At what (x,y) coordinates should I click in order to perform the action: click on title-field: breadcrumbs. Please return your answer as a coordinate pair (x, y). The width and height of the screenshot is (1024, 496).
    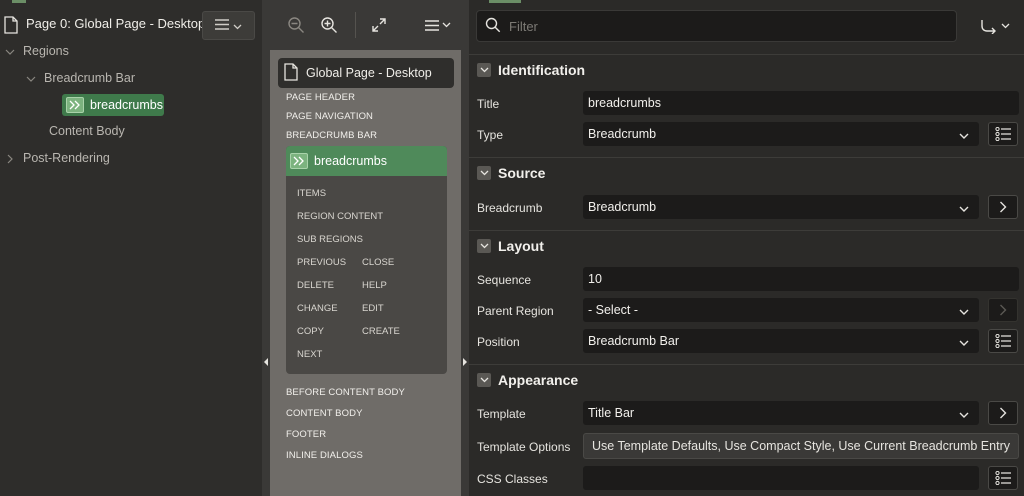
    Looking at the image, I should click on (801, 103).